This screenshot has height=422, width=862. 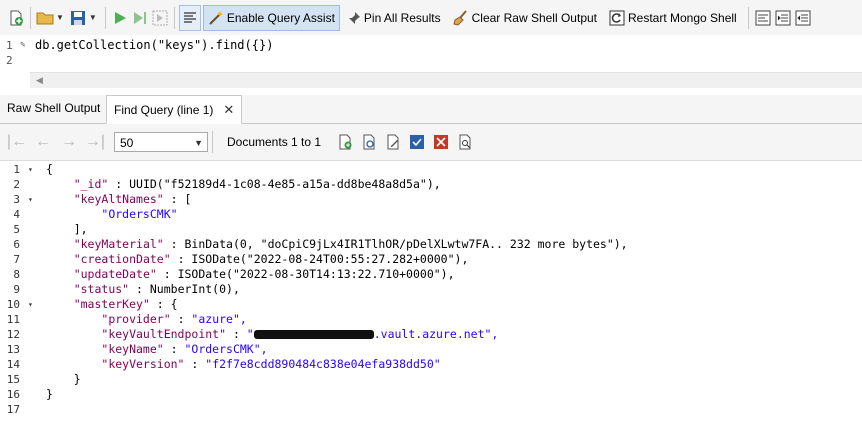 I want to click on json-key: "keyVaultEndpoint", so click(x=164, y=334).